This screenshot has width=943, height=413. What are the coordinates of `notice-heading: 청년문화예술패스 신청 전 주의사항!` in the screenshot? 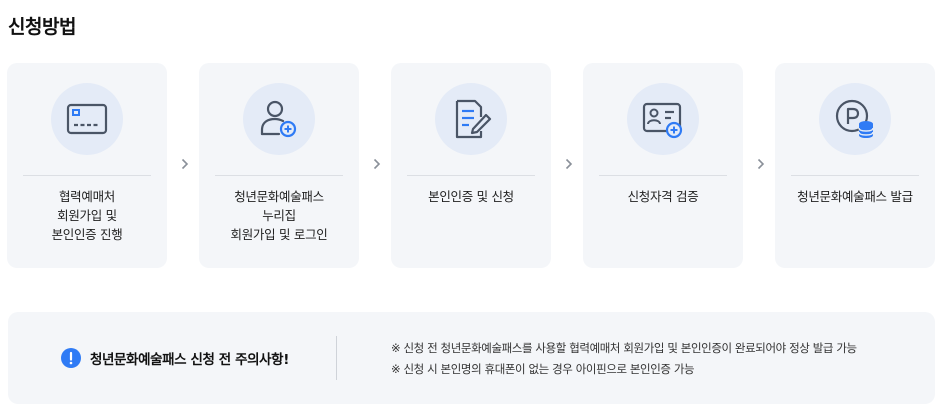 It's located at (175, 358).